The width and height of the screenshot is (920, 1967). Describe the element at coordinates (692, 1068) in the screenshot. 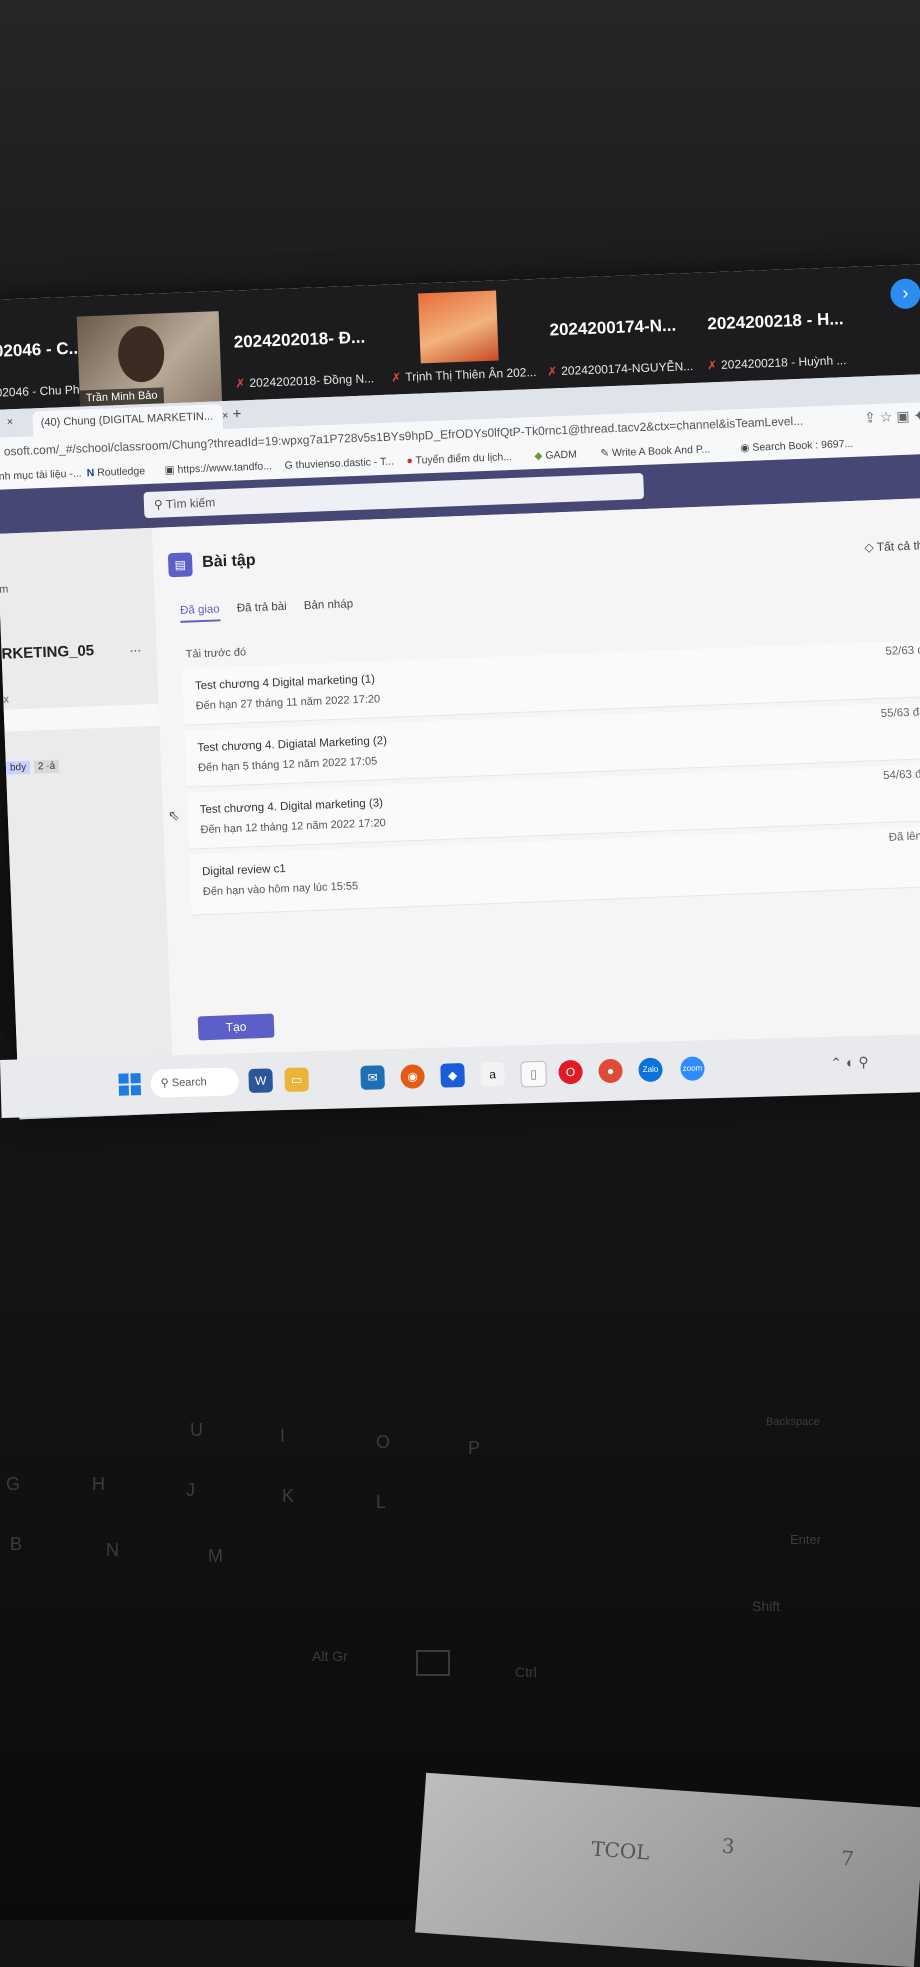

I see `zoom-icon: zoom` at that location.